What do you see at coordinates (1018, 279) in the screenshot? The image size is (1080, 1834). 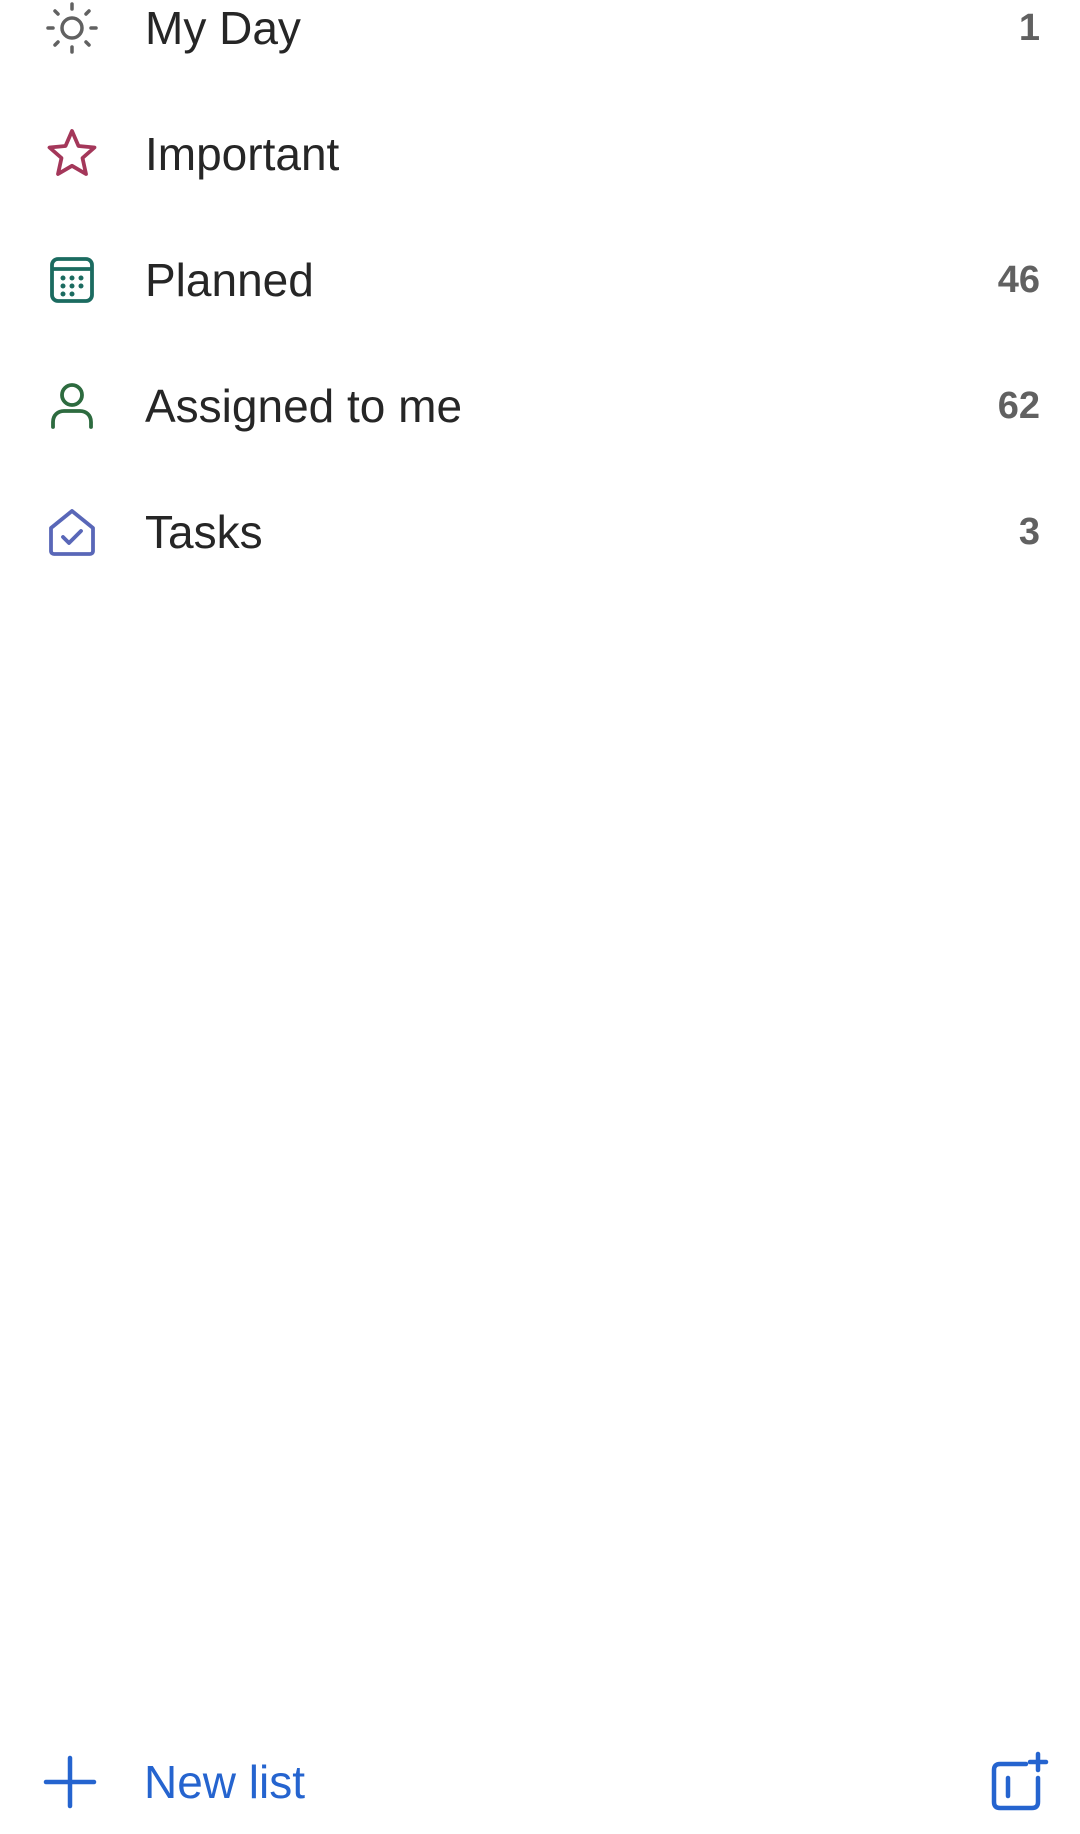 I see `list-item-count: 46` at bounding box center [1018, 279].